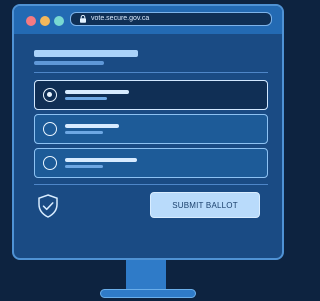 The width and height of the screenshot is (320, 301). I want to click on minimize-window-button, so click(45, 21).